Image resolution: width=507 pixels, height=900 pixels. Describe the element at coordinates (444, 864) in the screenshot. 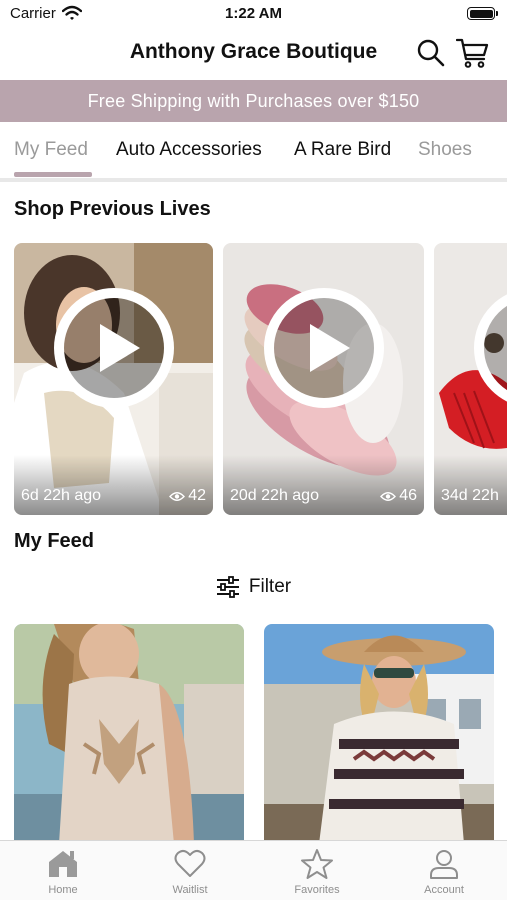

I see `person-icon` at that location.